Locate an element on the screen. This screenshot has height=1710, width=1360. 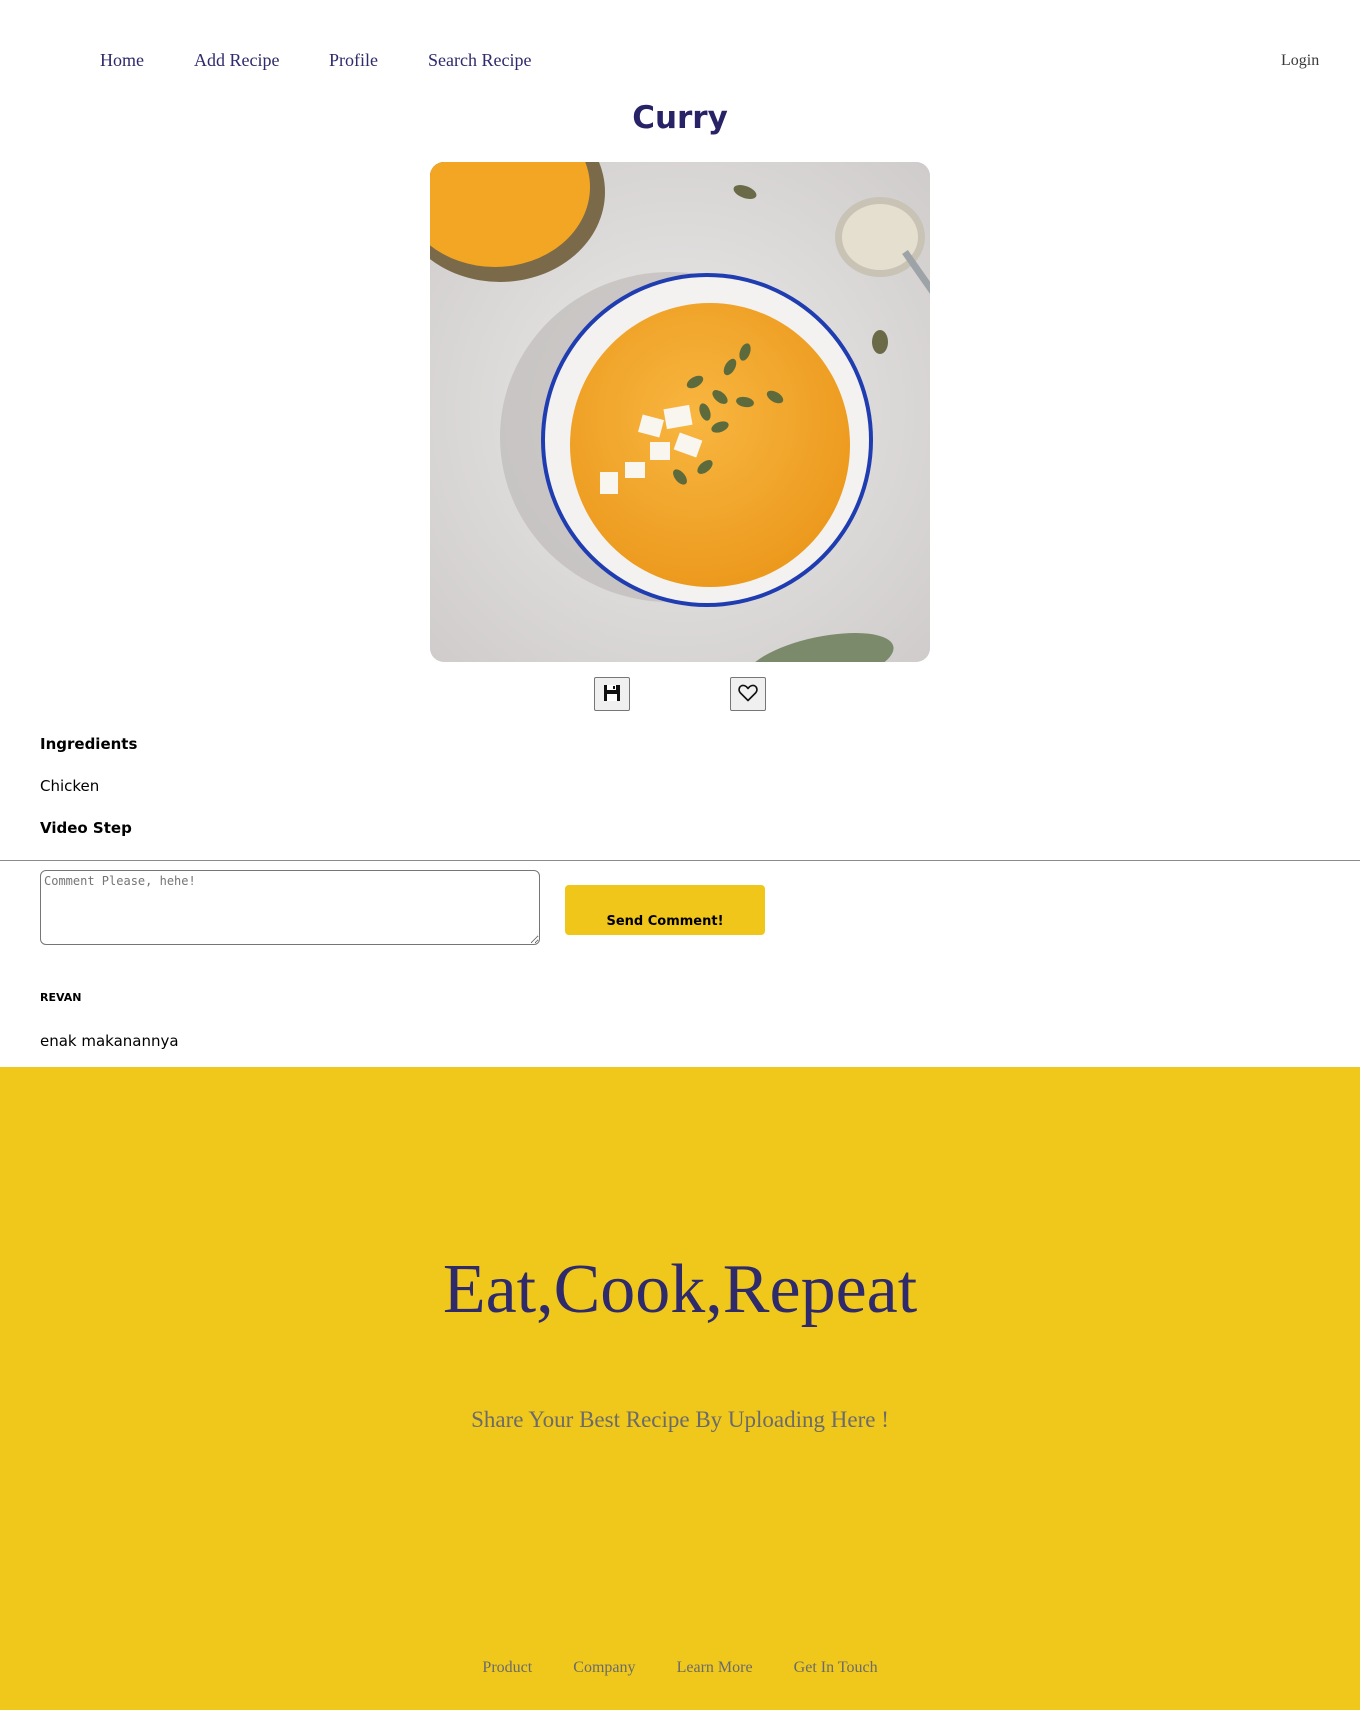
comment-text: enak makanannya is located at coordinates (109, 1041).